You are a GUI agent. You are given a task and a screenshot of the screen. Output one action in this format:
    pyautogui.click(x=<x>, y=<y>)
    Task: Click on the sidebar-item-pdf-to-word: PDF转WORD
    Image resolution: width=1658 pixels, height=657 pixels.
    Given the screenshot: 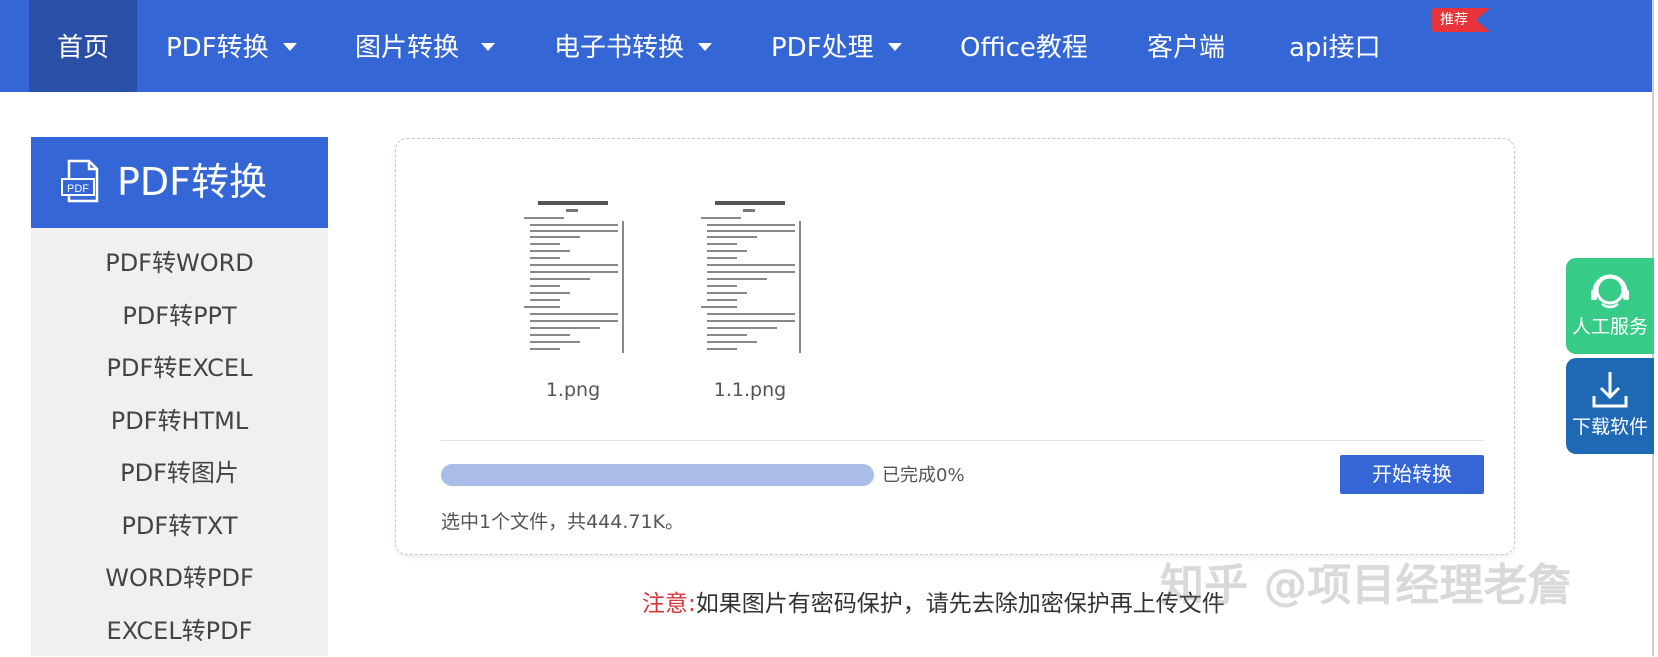 What is the action you would take?
    pyautogui.click(x=179, y=263)
    